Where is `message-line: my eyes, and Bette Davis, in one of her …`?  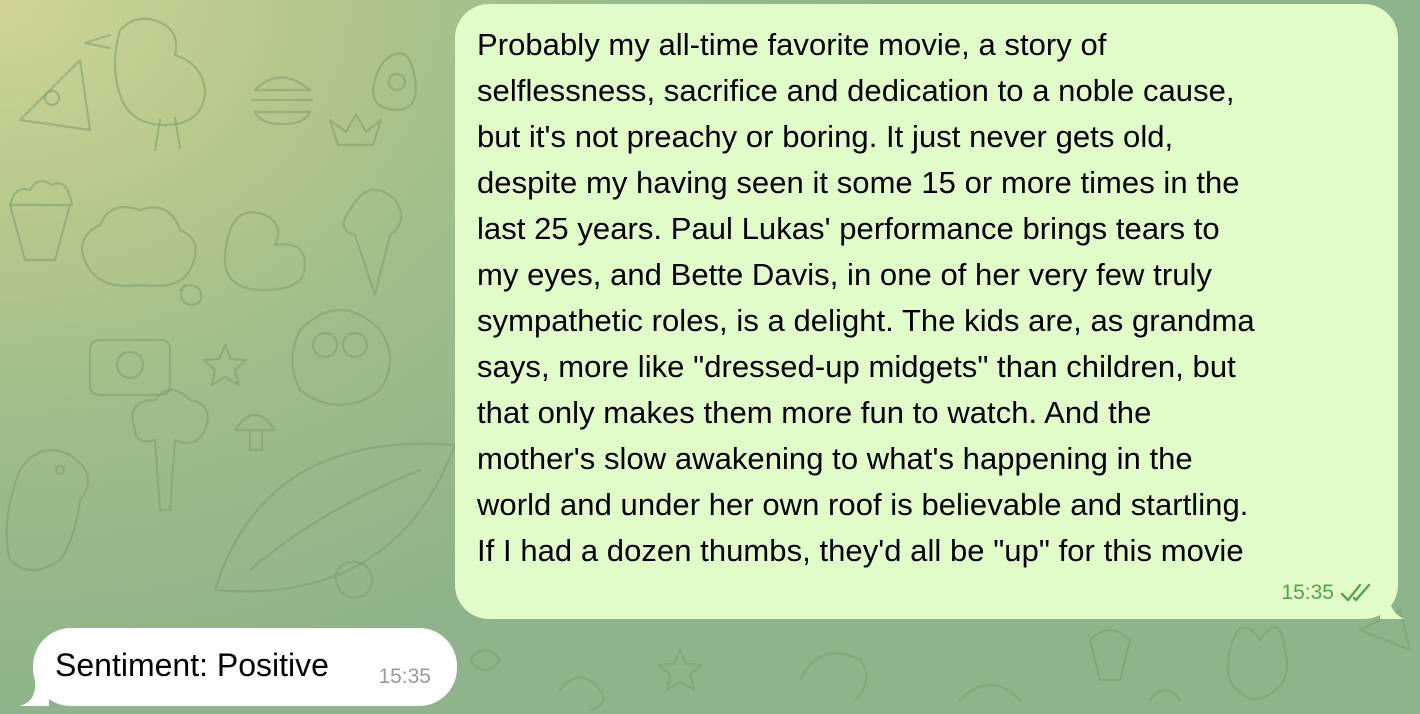 message-line: my eyes, and Bette Davis, in one of her … is located at coordinates (844, 274).